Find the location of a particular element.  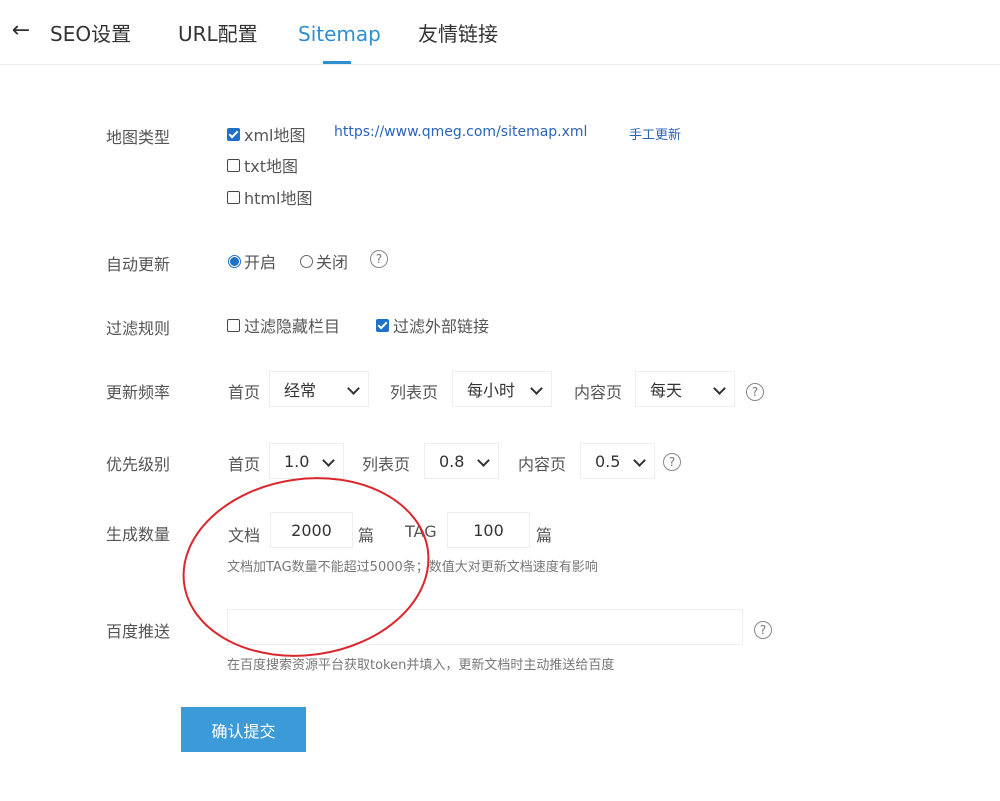

html-map-checkbox is located at coordinates (233, 197).